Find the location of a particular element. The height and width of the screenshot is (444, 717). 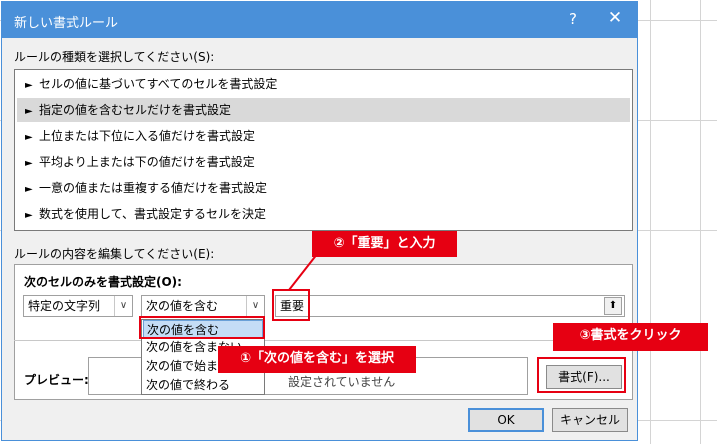

title-bar: 新しい書式ルール ? ✕ is located at coordinates (319, 20).